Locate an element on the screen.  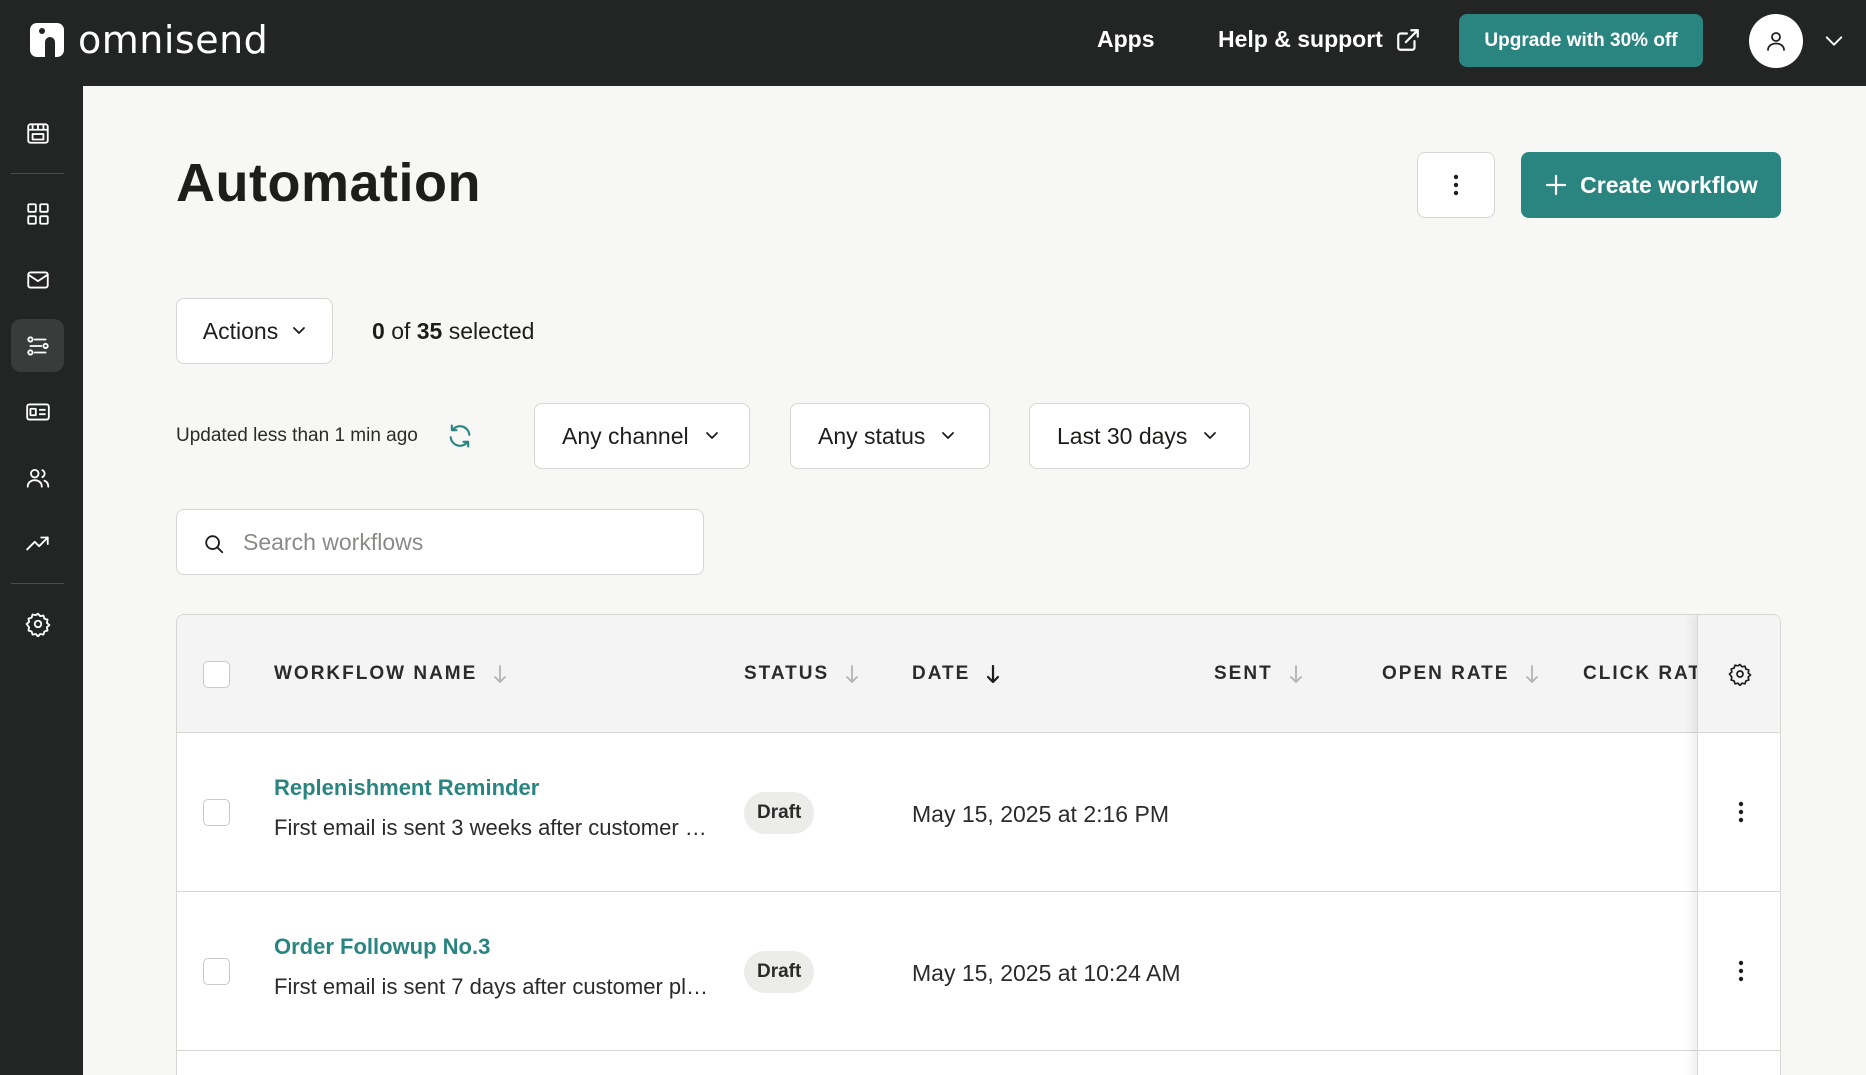
sidebar-item-dashboard is located at coordinates (37, 213).